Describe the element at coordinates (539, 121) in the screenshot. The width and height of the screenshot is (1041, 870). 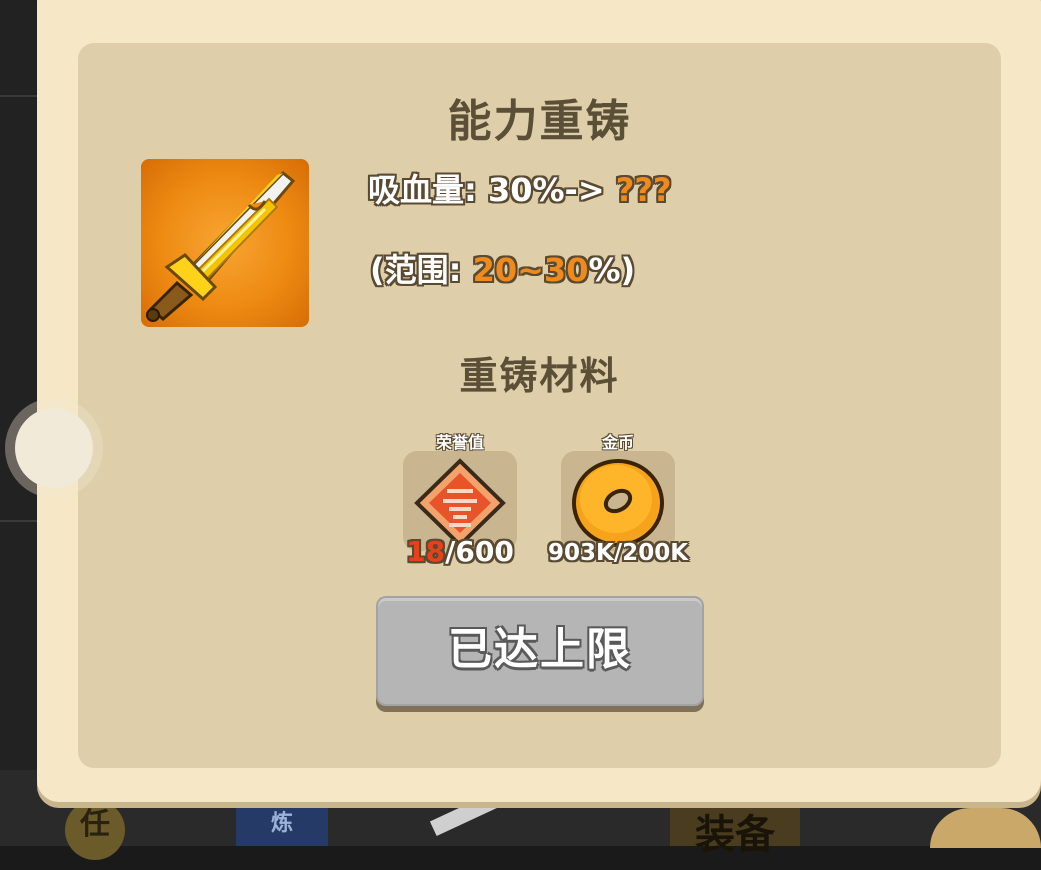
I see `panel-title: 能力重铸` at that location.